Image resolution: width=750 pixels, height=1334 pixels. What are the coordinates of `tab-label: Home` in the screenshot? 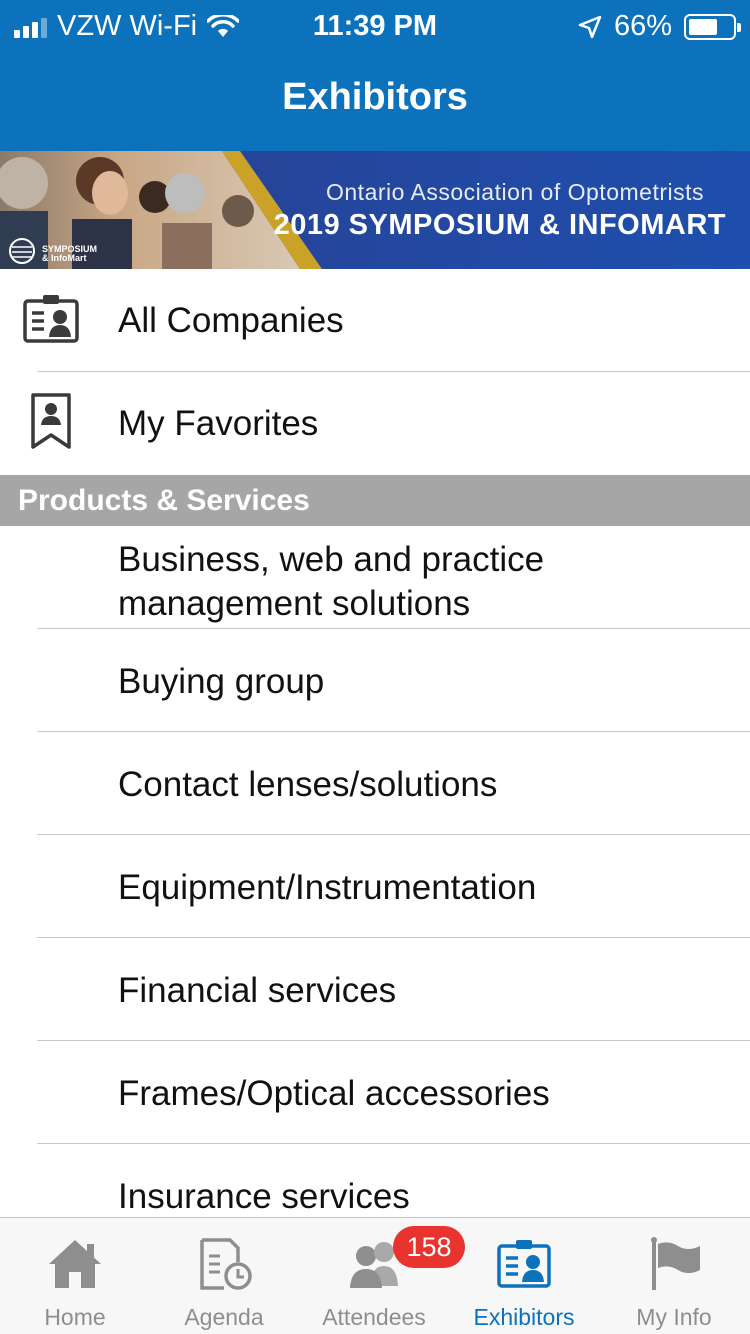 It's located at (75, 1317).